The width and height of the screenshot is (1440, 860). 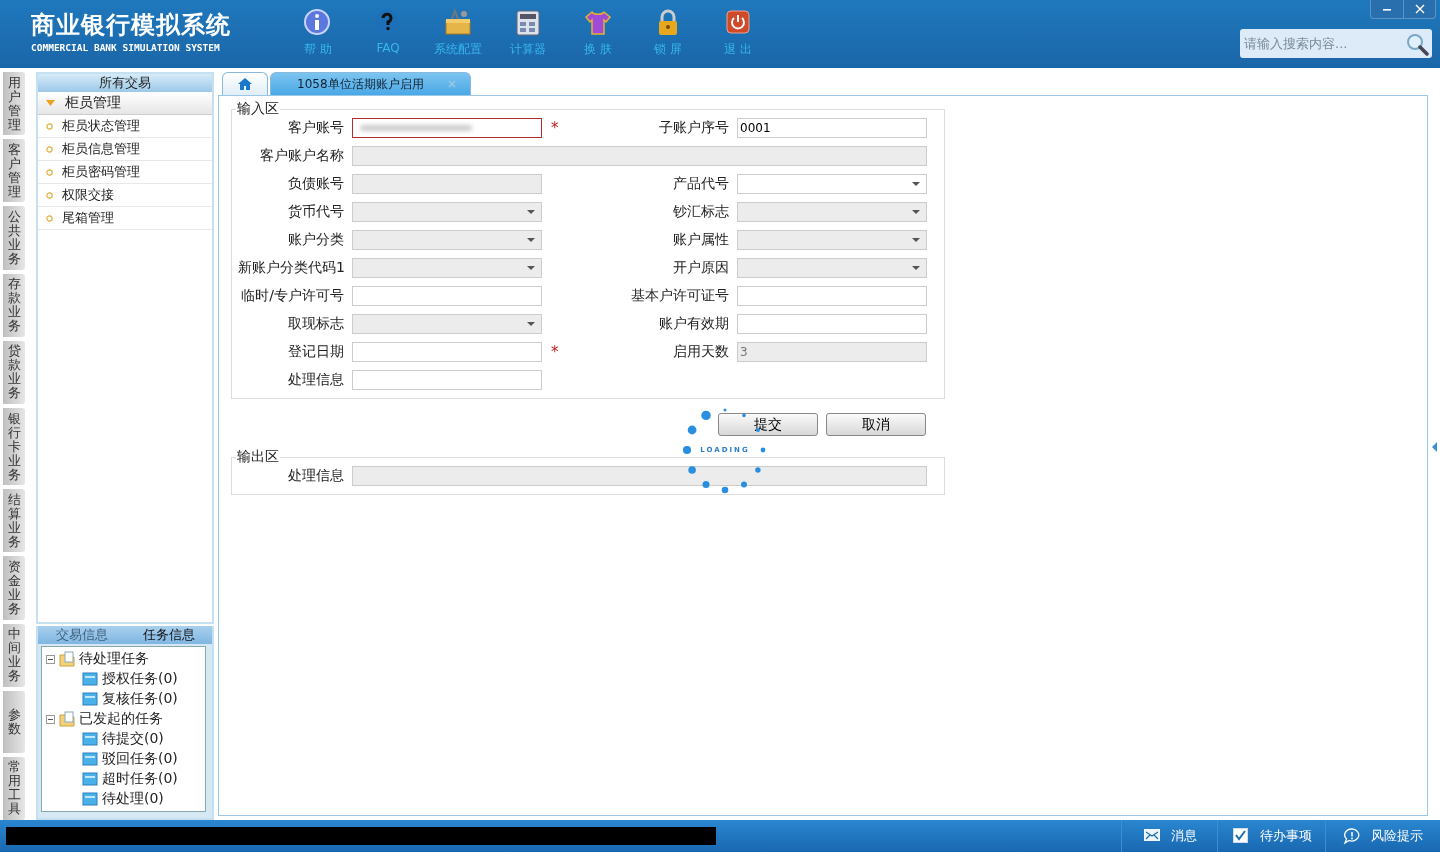 What do you see at coordinates (832, 128) in the screenshot?
I see `input-field: 0001` at bounding box center [832, 128].